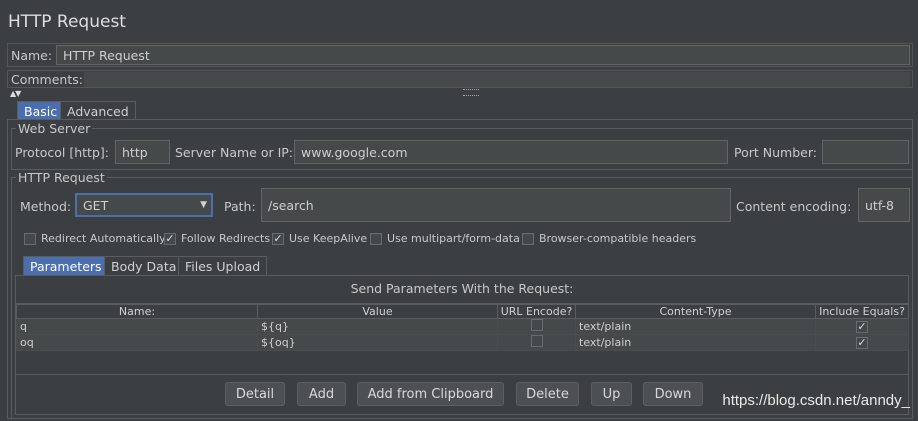  Describe the element at coordinates (137, 326) in the screenshot. I see `param-name: q` at that location.